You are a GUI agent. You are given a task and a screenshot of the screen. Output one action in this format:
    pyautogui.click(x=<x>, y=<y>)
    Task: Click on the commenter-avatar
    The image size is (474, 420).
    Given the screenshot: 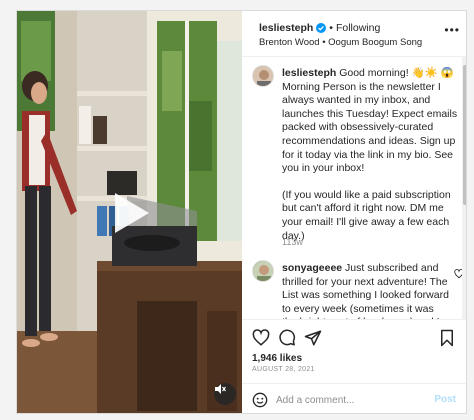 What is the action you would take?
    pyautogui.click(x=263, y=271)
    